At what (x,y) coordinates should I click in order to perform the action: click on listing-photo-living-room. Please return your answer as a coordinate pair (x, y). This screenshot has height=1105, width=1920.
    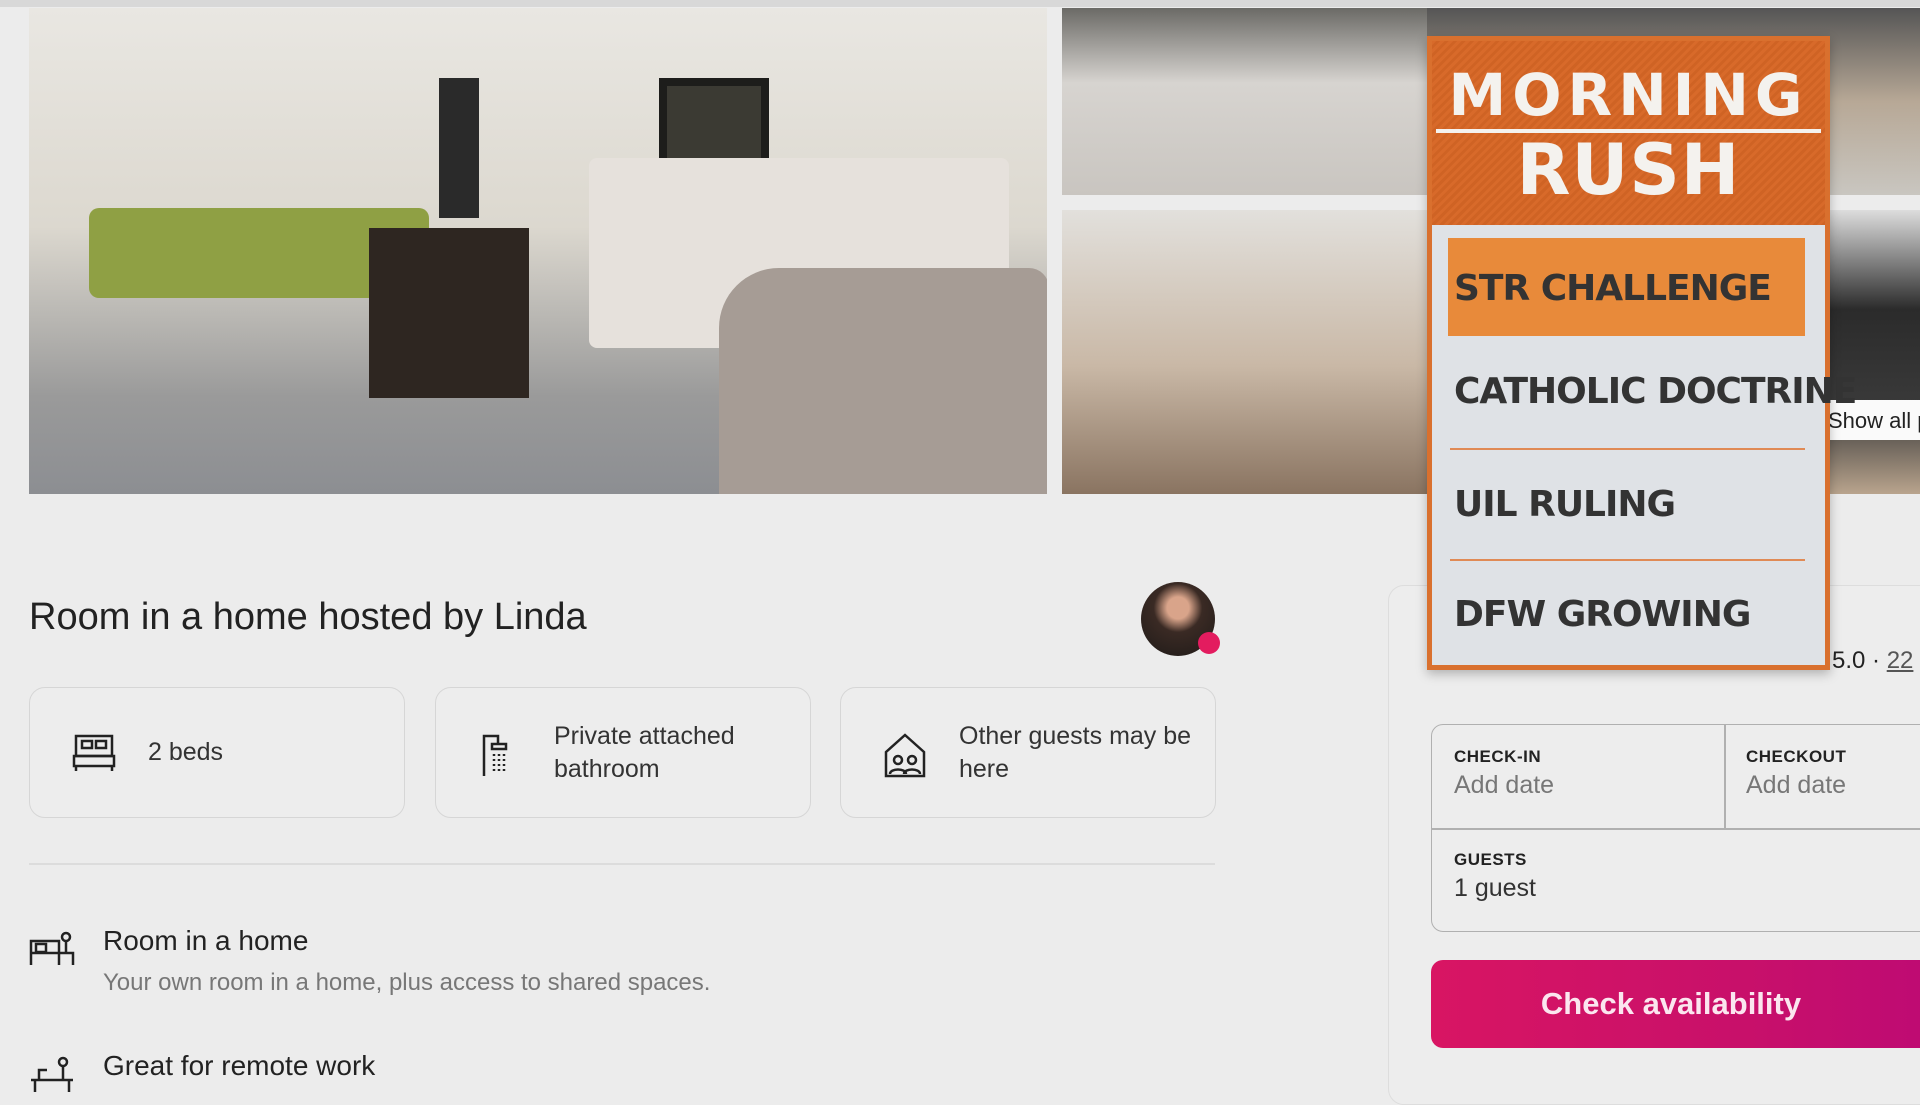
    Looking at the image, I should click on (1244, 101).